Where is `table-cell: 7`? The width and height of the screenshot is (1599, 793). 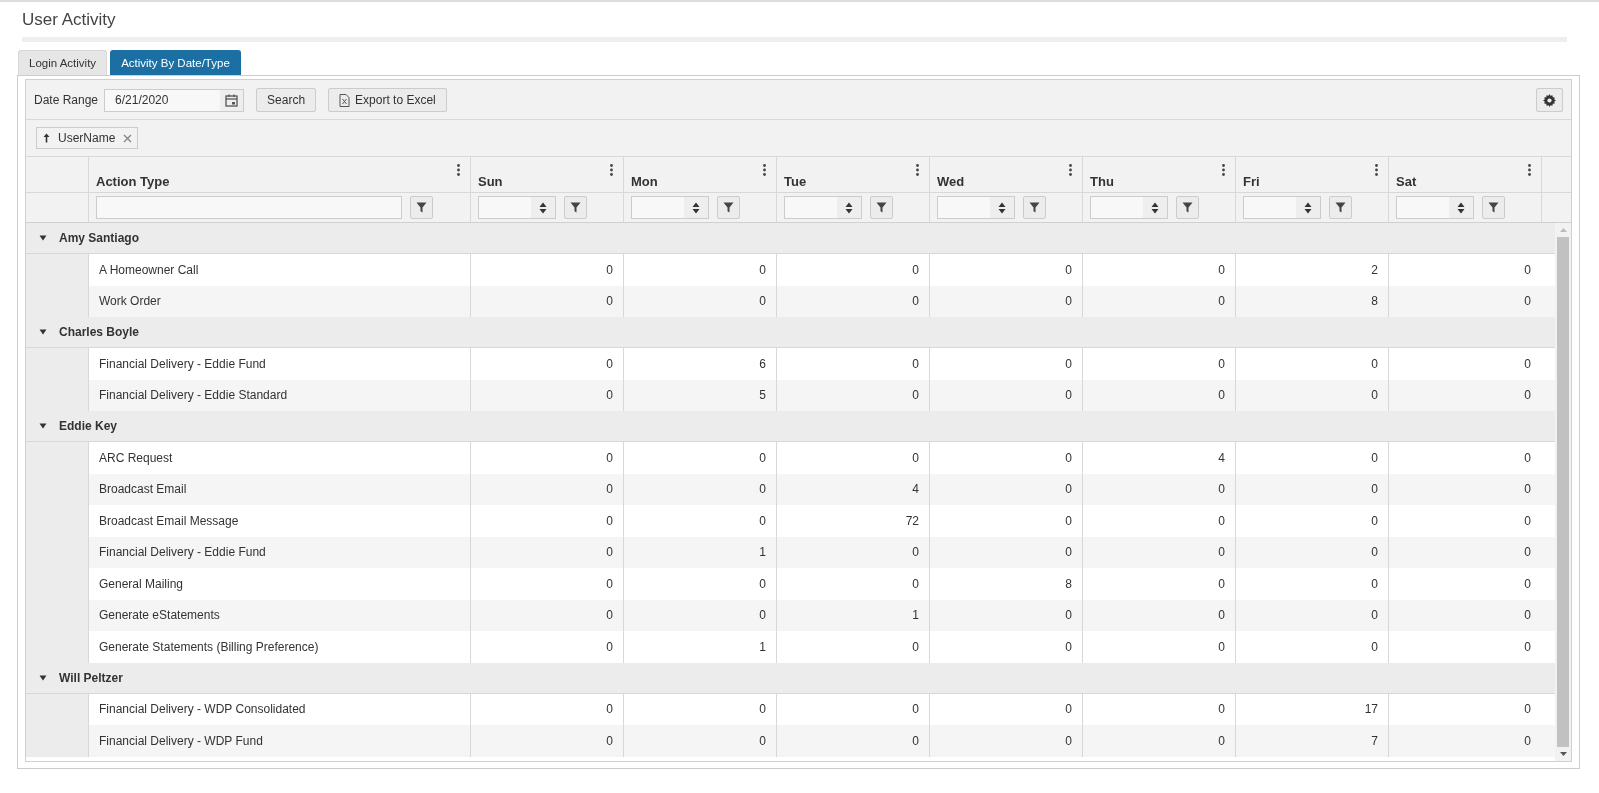
table-cell: 7 is located at coordinates (1311, 741).